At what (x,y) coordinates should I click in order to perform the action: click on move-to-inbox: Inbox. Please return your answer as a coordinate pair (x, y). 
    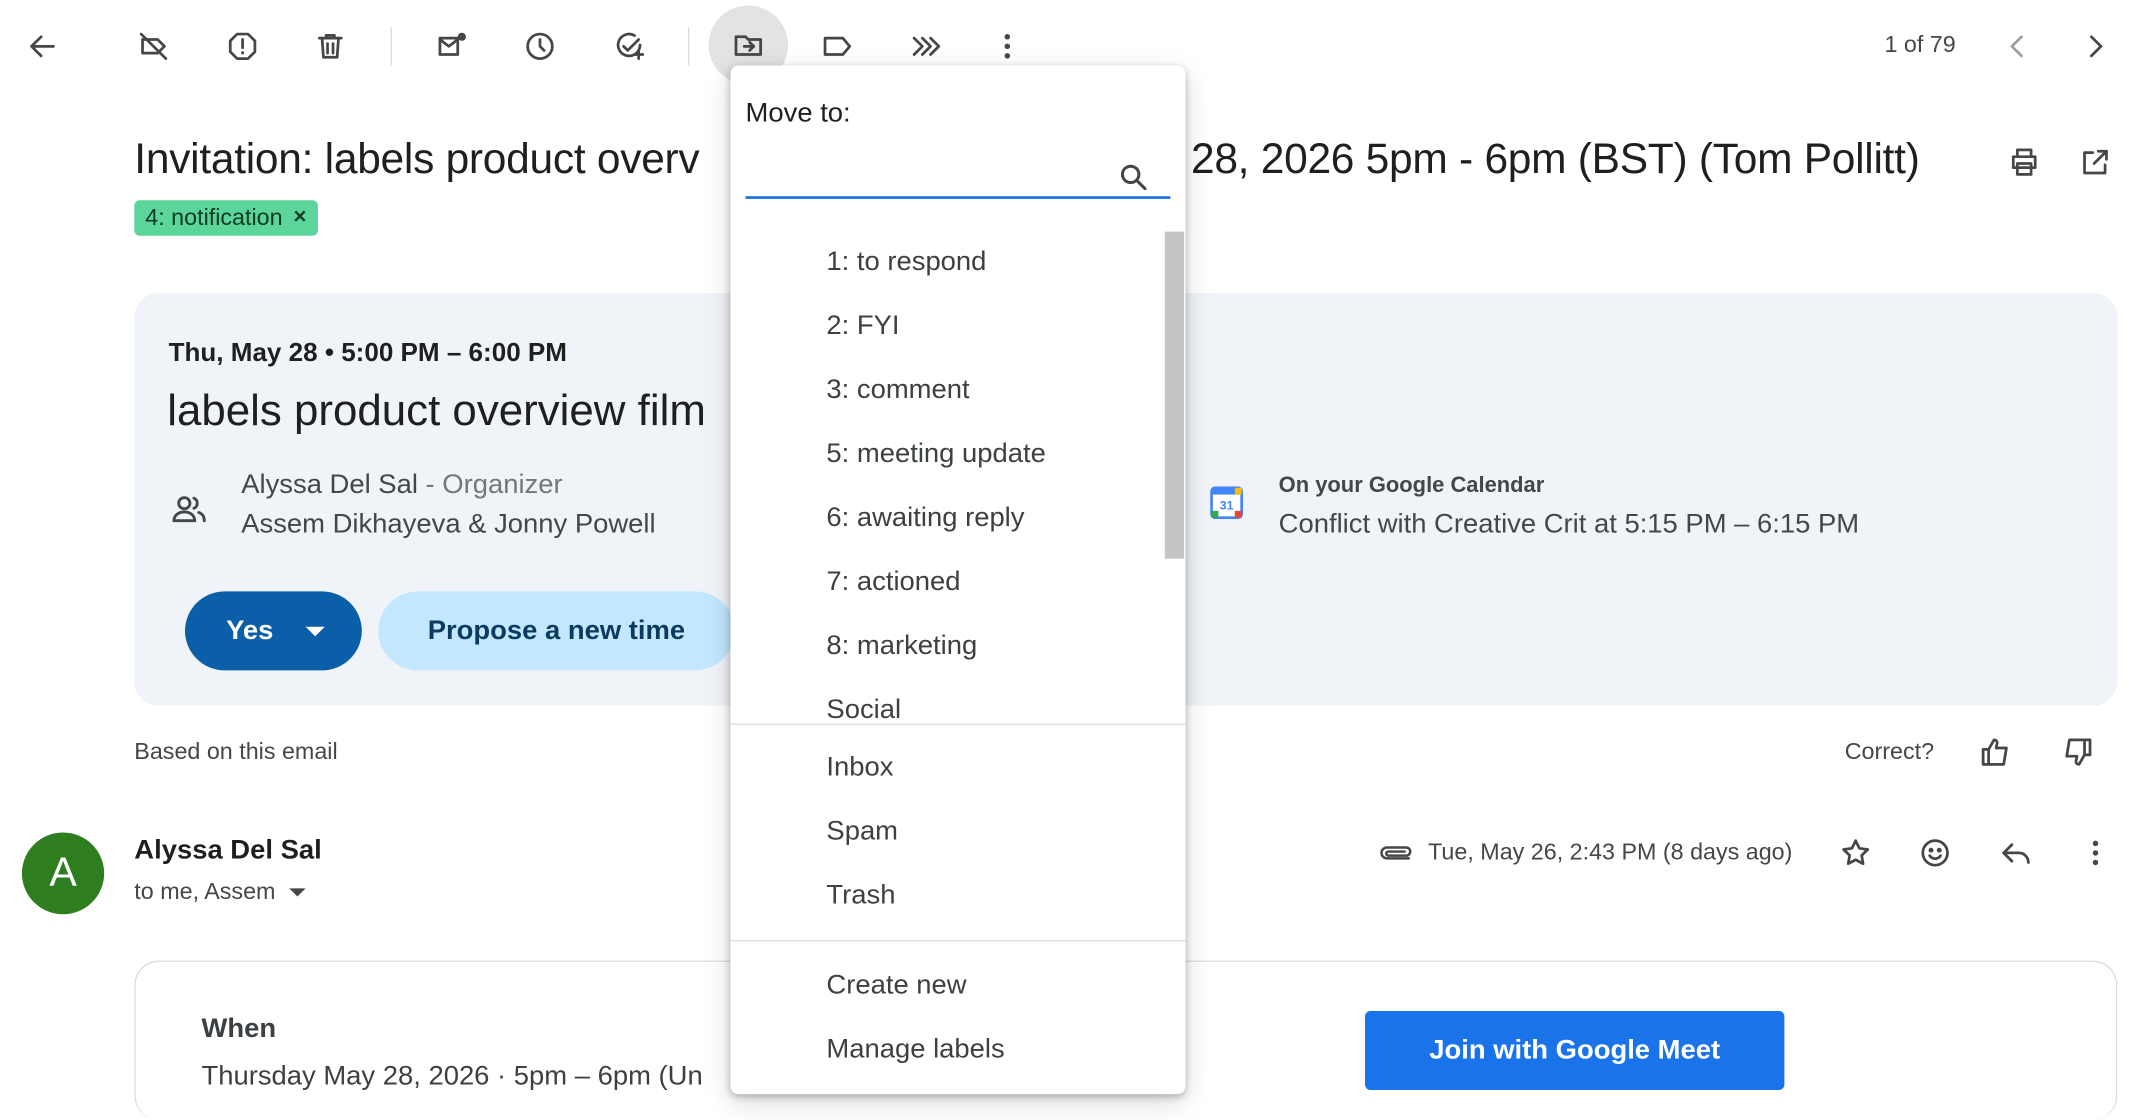
    Looking at the image, I should click on (859, 767).